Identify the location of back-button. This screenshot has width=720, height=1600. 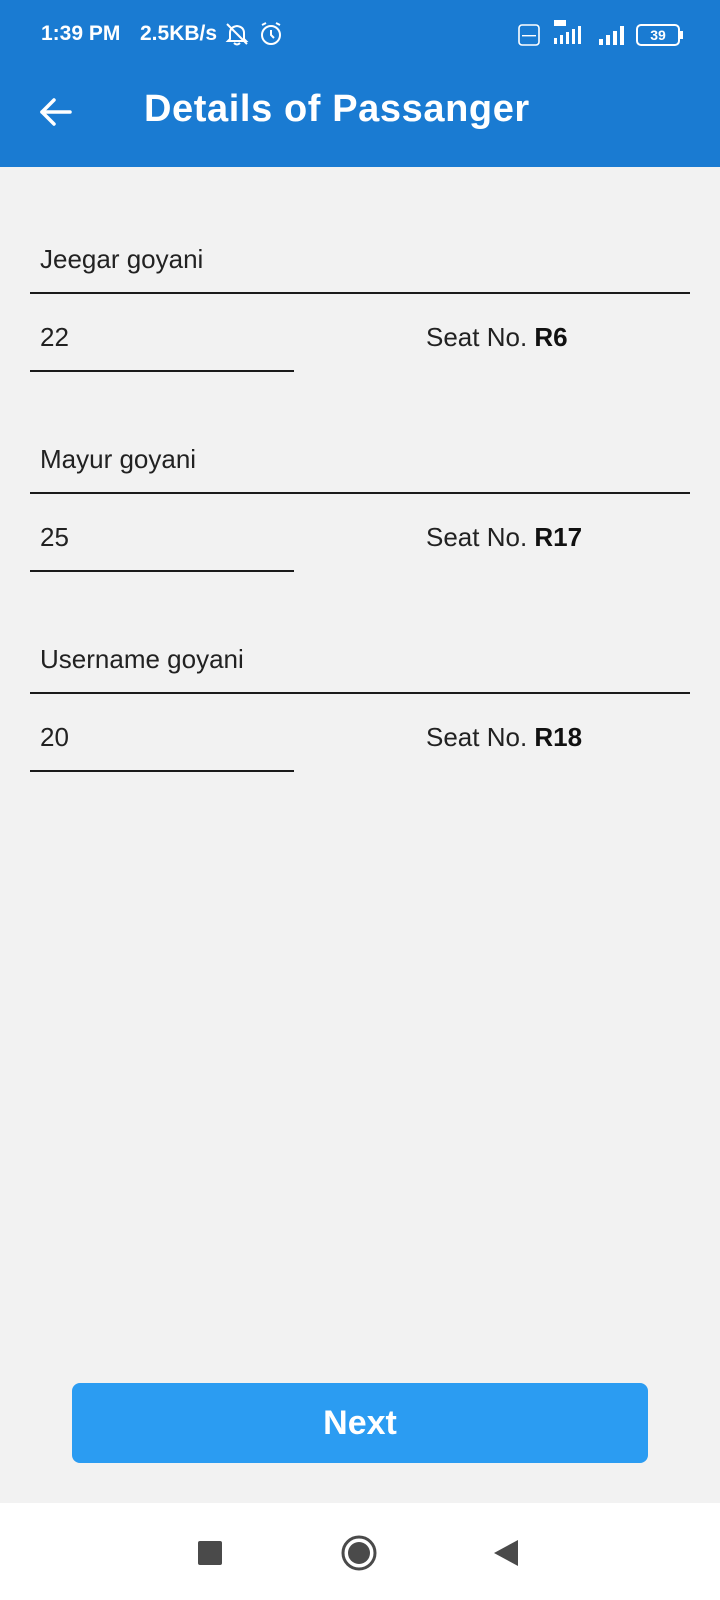
(56, 112).